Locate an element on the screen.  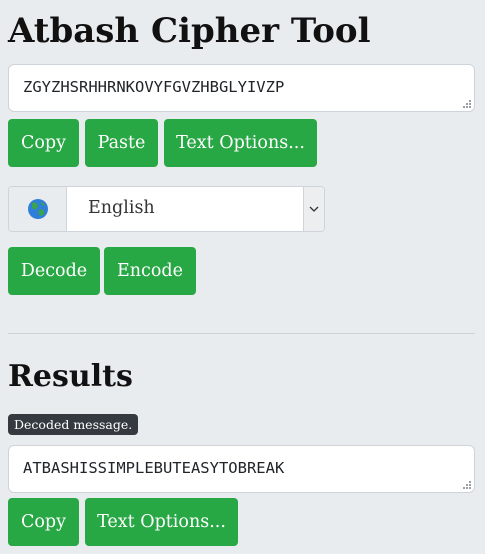
result-output: ATBASHISSIMPLEBUTEASYTOBREAK is located at coordinates (241, 469).